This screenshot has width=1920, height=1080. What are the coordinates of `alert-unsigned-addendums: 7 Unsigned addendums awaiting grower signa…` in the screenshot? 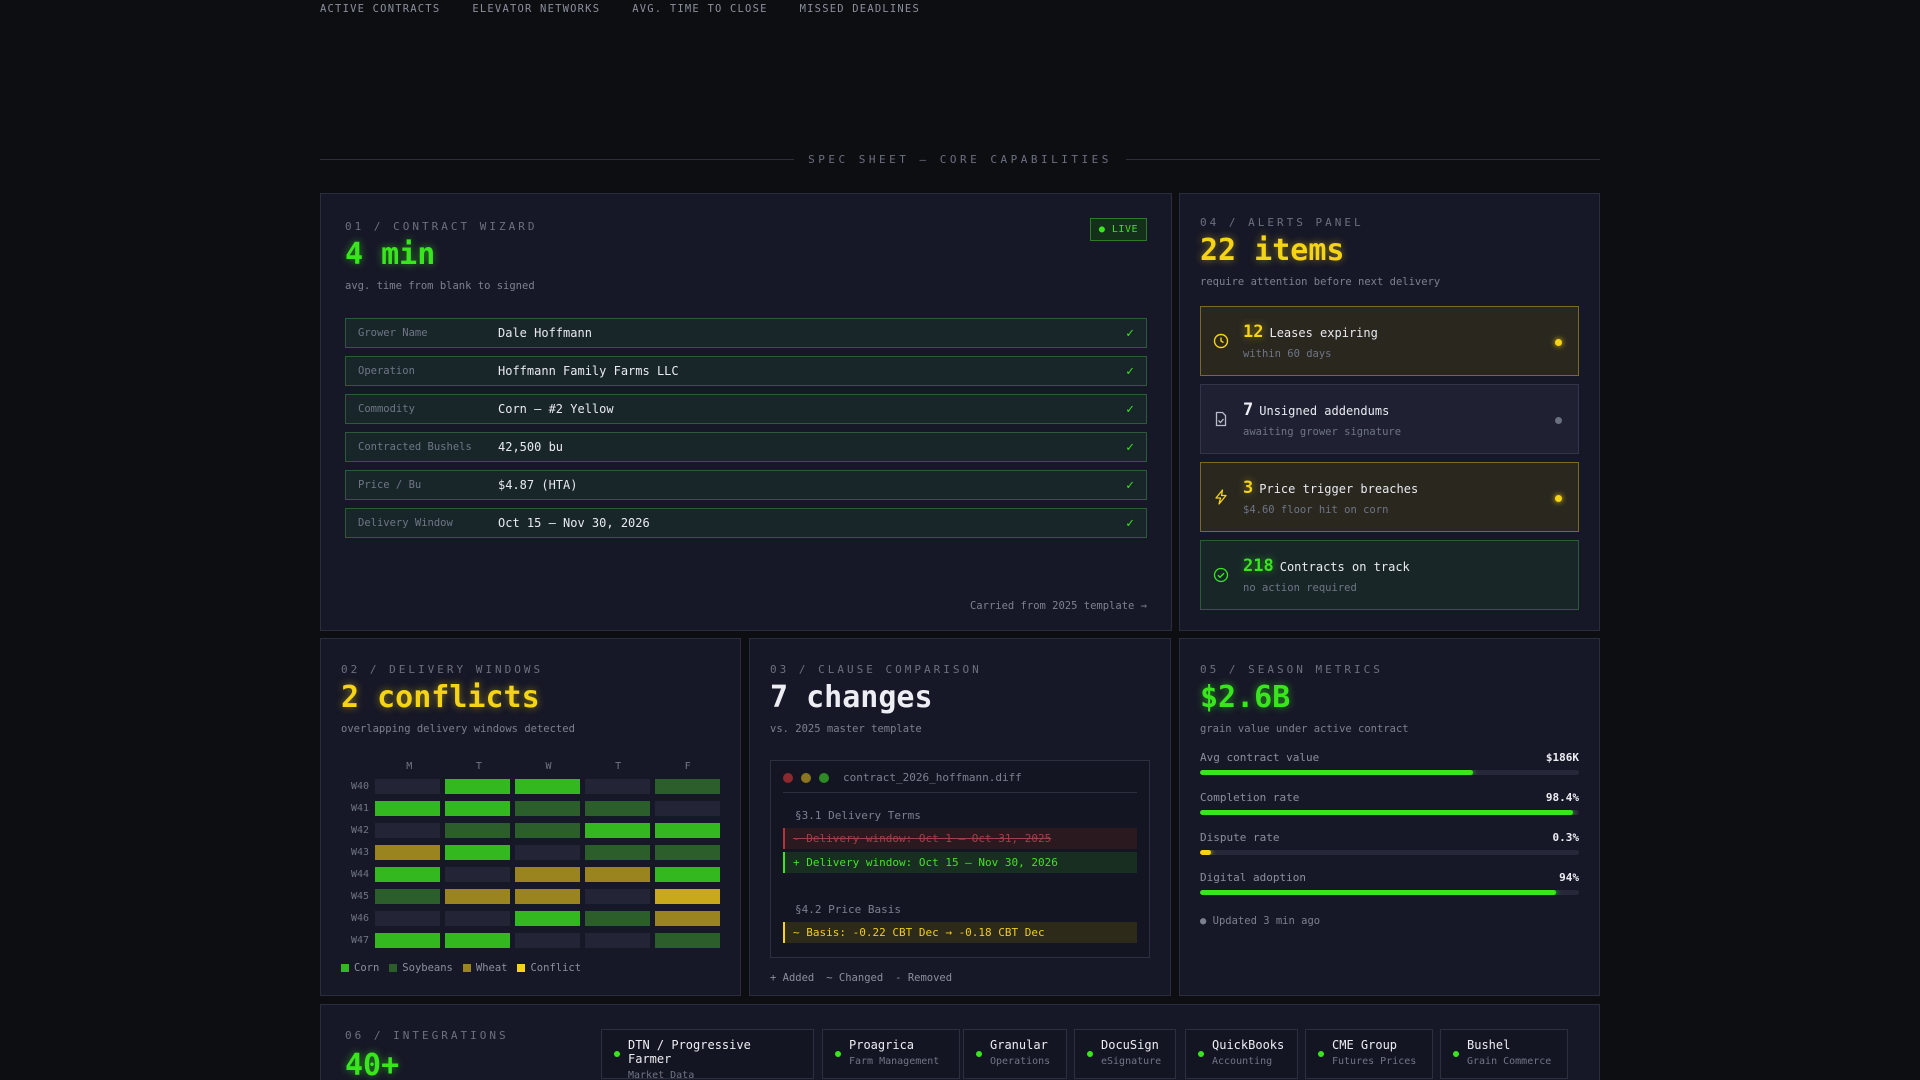 It's located at (1389, 419).